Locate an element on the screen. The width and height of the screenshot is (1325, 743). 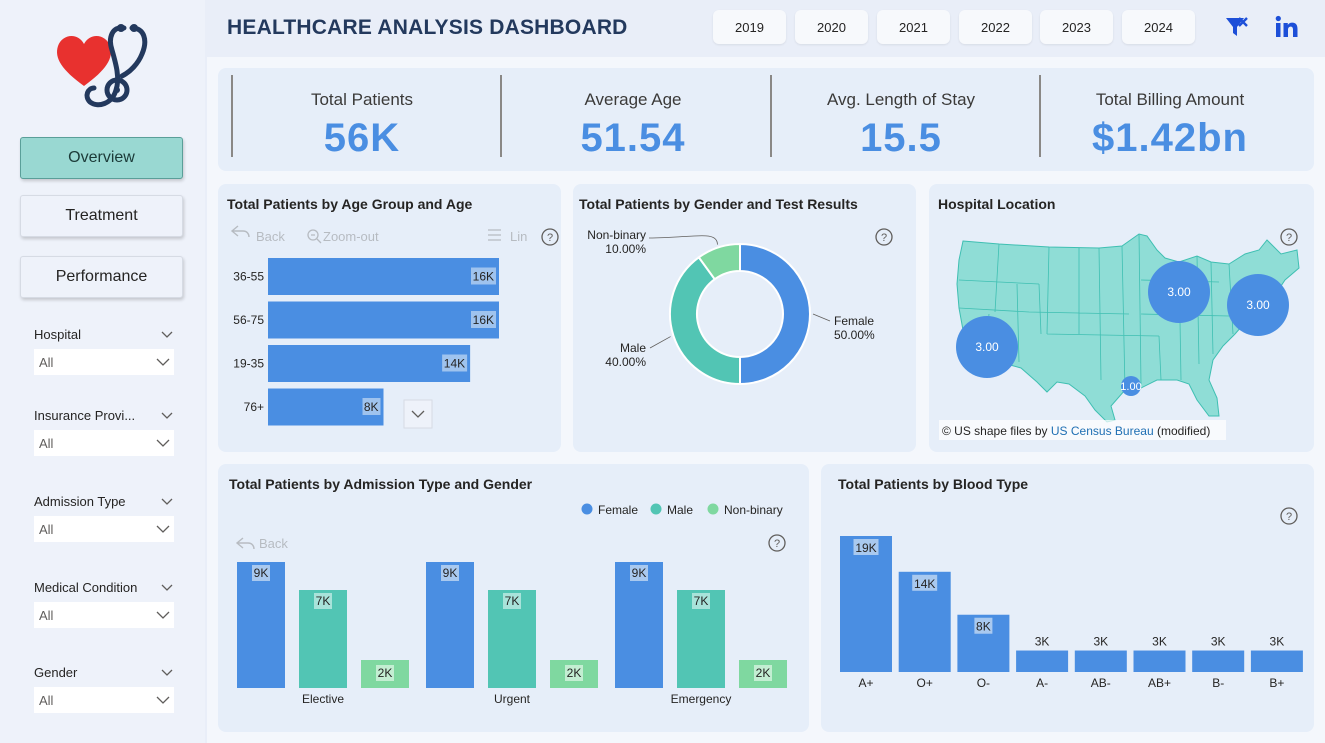
scroll-down-button is located at coordinates (418, 414).